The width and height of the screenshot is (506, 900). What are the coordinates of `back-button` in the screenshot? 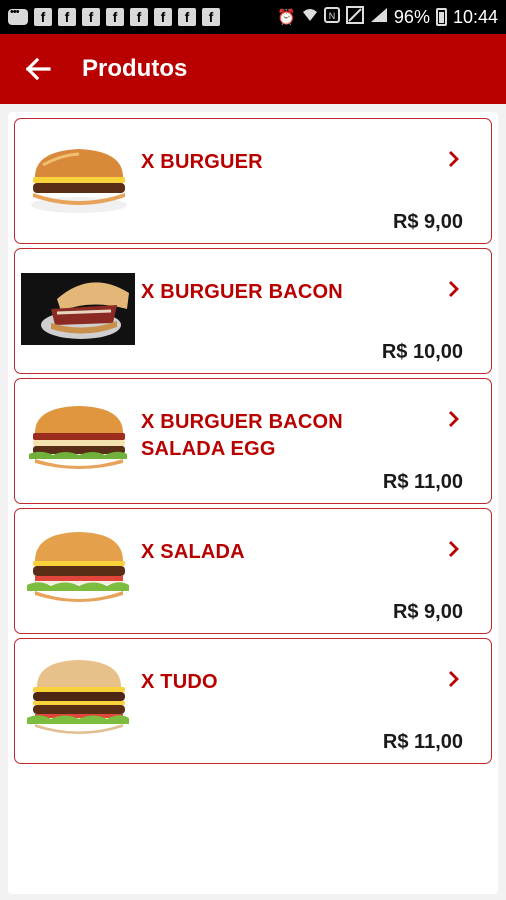 It's located at (38, 69).